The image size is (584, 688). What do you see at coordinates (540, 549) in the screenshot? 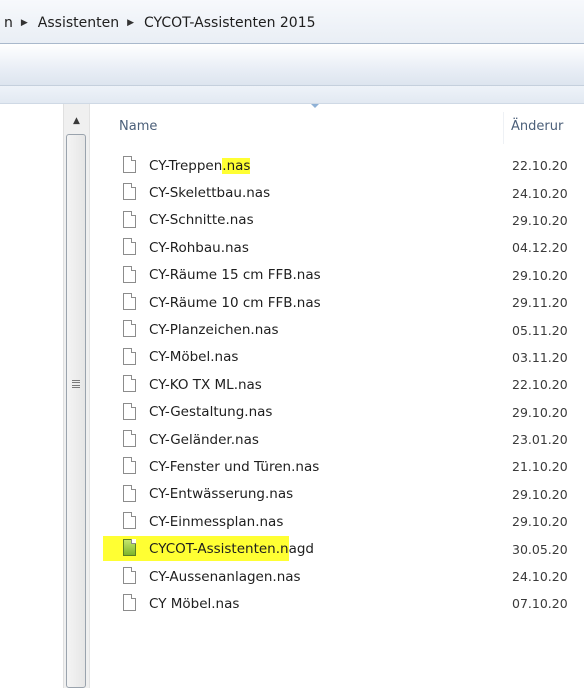
I see `file-date: 30.05.20` at bounding box center [540, 549].